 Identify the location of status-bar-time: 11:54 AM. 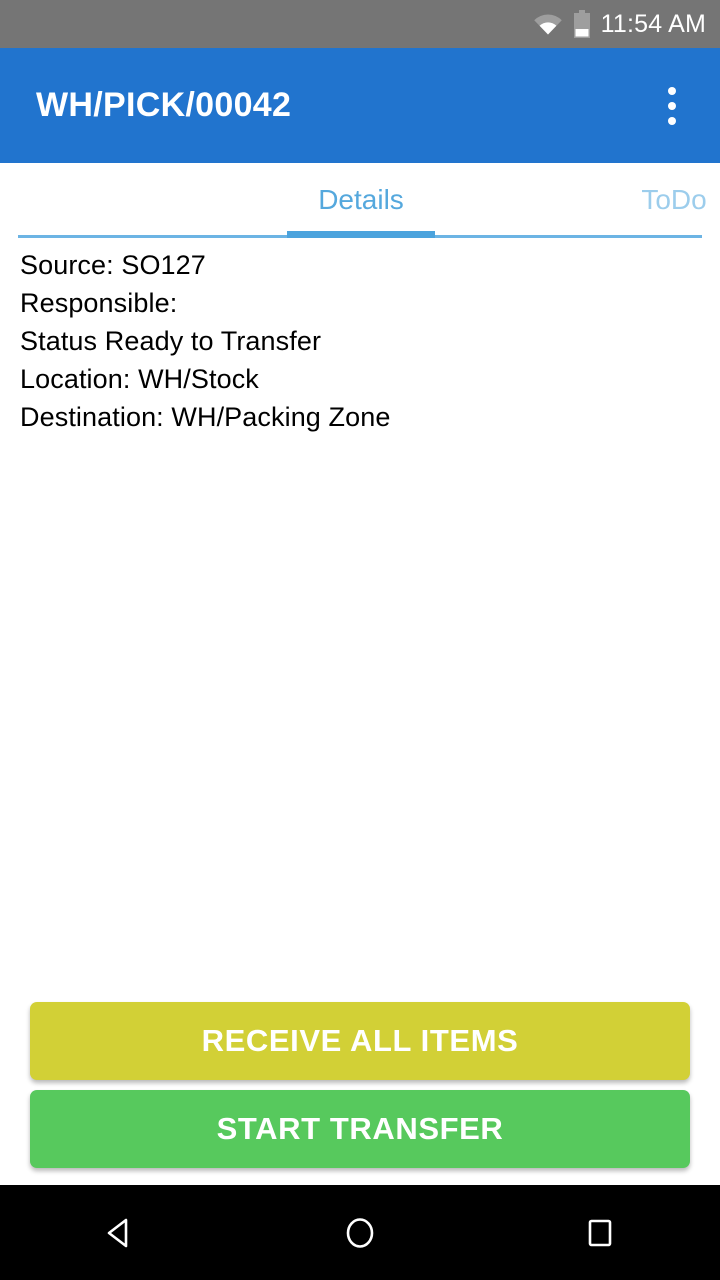
(653, 24).